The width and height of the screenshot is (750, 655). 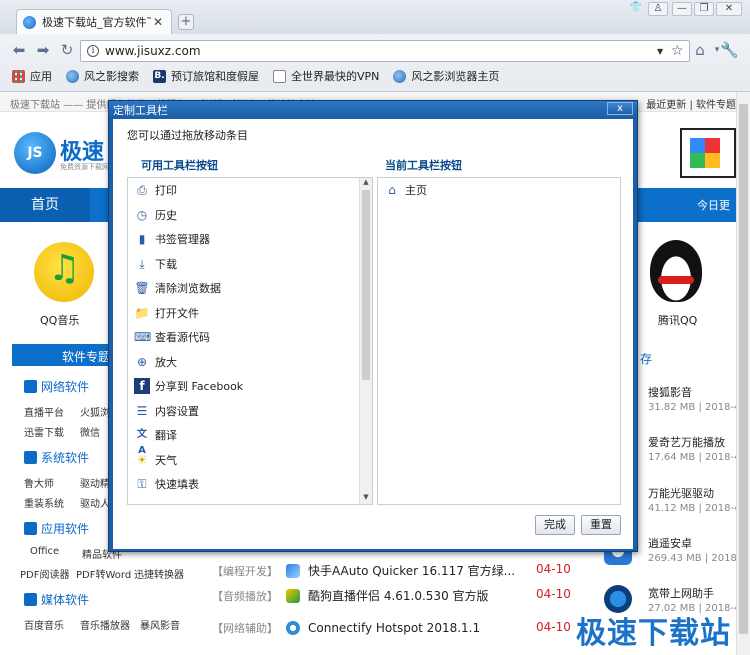 I want to click on scrollbar-thumb, so click(x=743, y=369).